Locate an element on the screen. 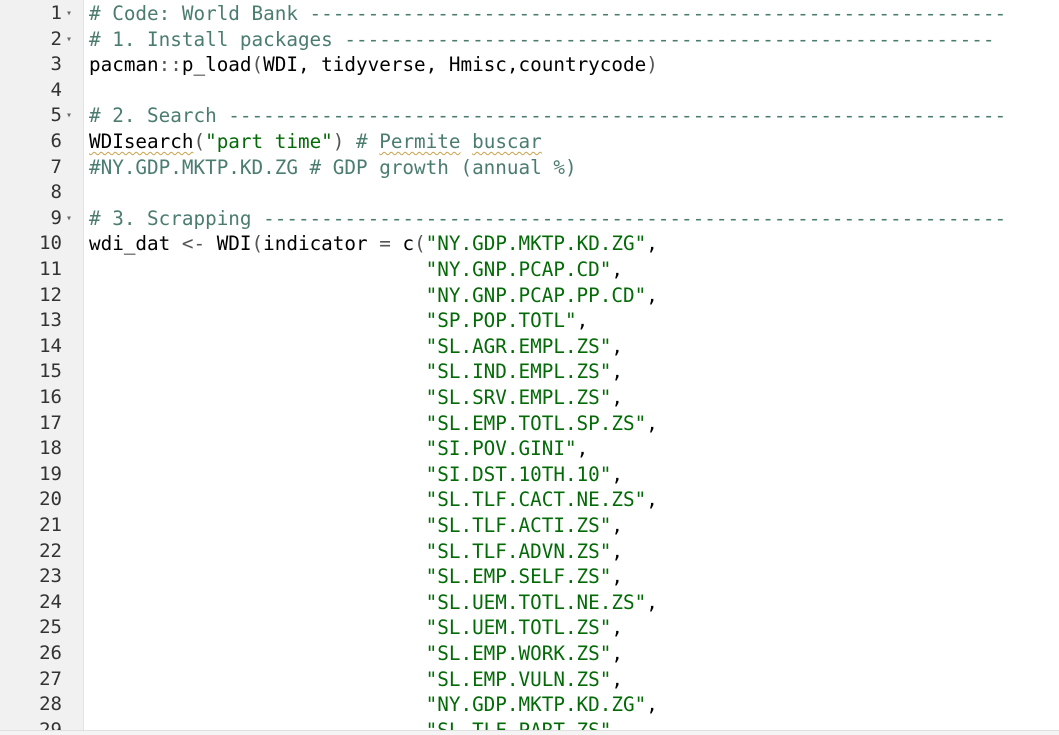  code-token: "SL.IND.EMPL.ZS" is located at coordinates (518, 372).